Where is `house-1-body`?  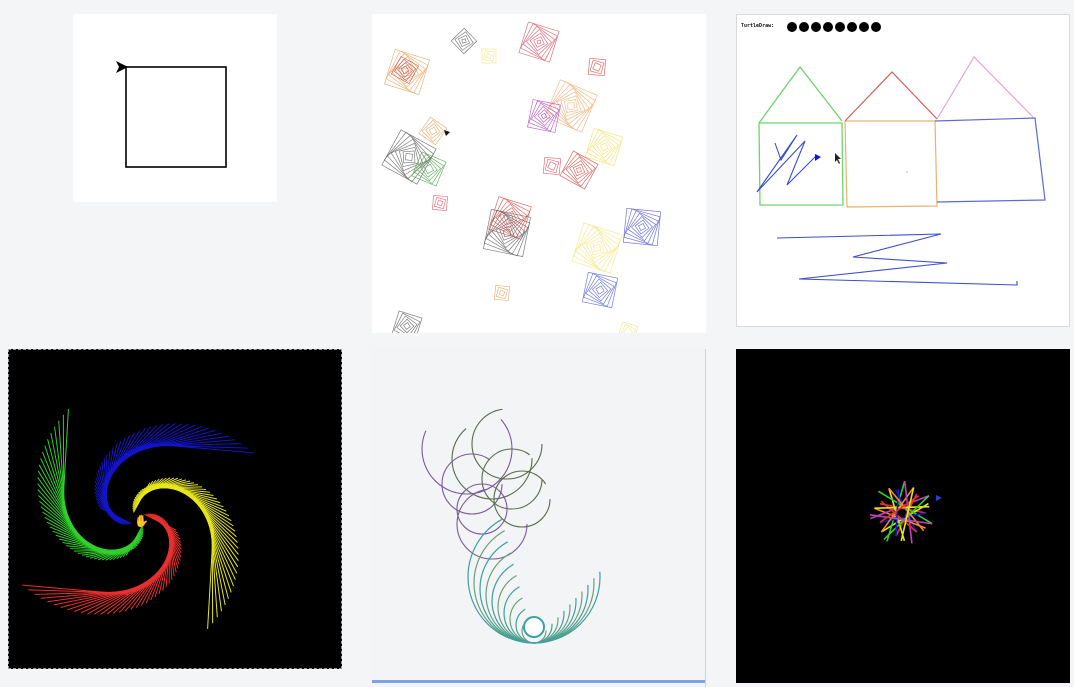 house-1-body is located at coordinates (801, 164).